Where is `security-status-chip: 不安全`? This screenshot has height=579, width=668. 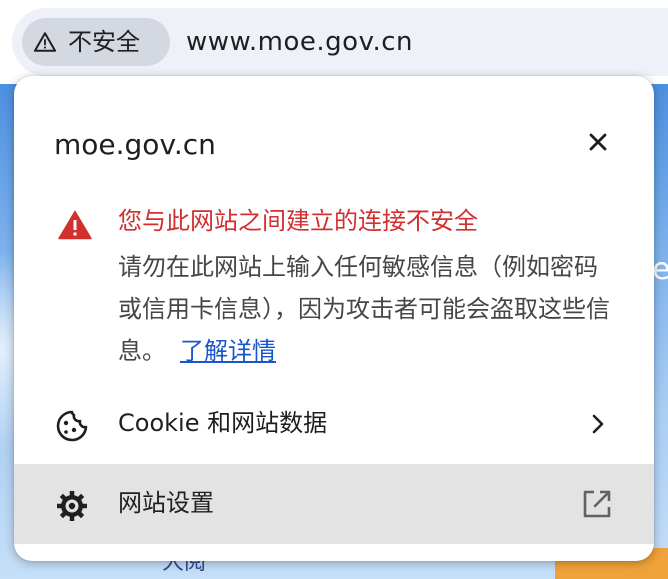 security-status-chip: 不安全 is located at coordinates (96, 42).